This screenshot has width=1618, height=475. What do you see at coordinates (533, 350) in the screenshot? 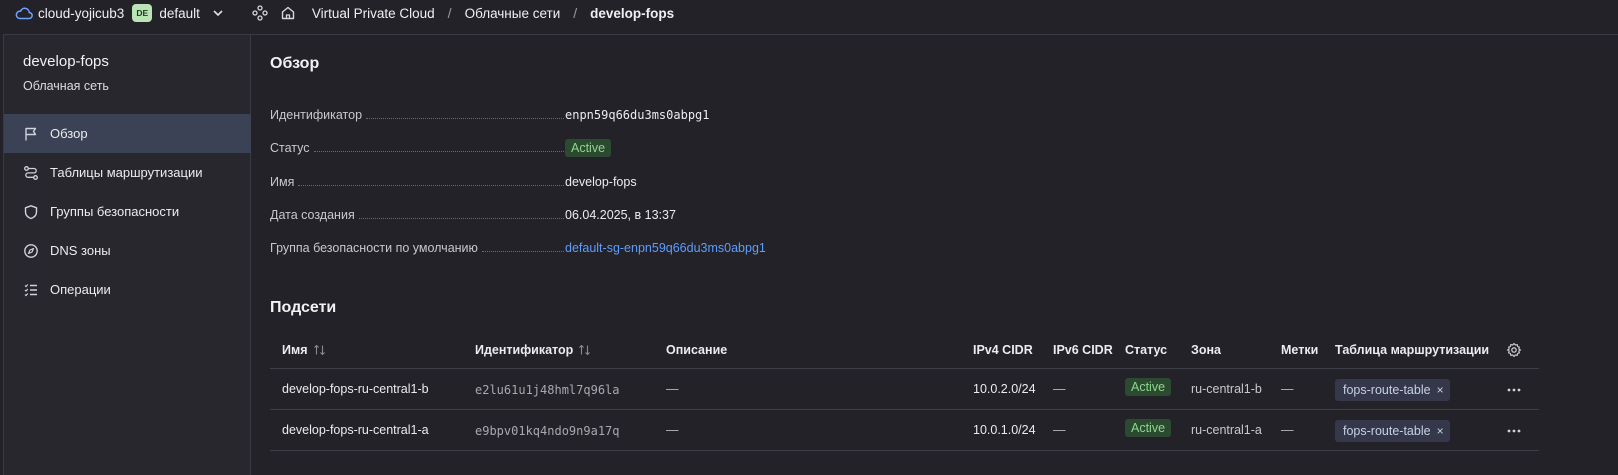
I see `column-header-id: Идентификатор` at bounding box center [533, 350].